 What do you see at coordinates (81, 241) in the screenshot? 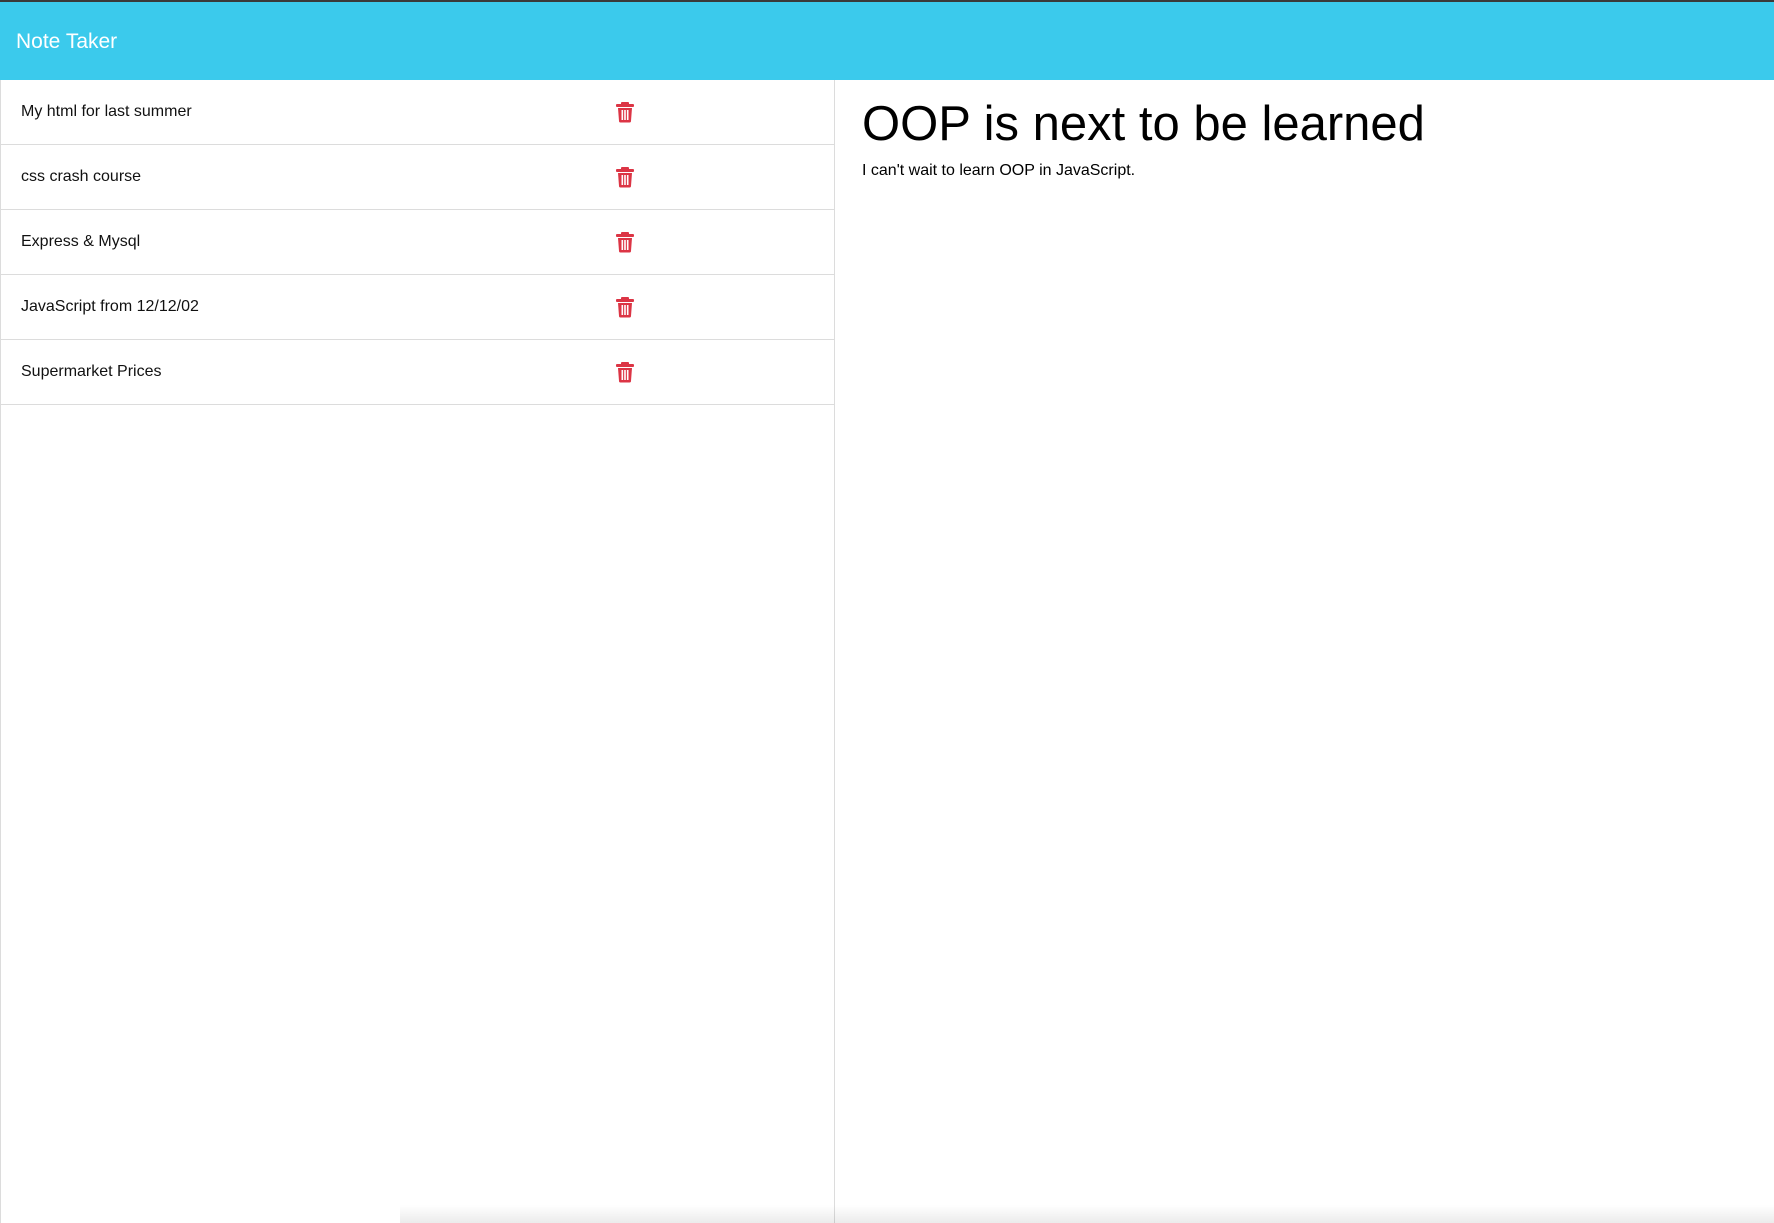
I see `note-title: Express & Mysql` at bounding box center [81, 241].